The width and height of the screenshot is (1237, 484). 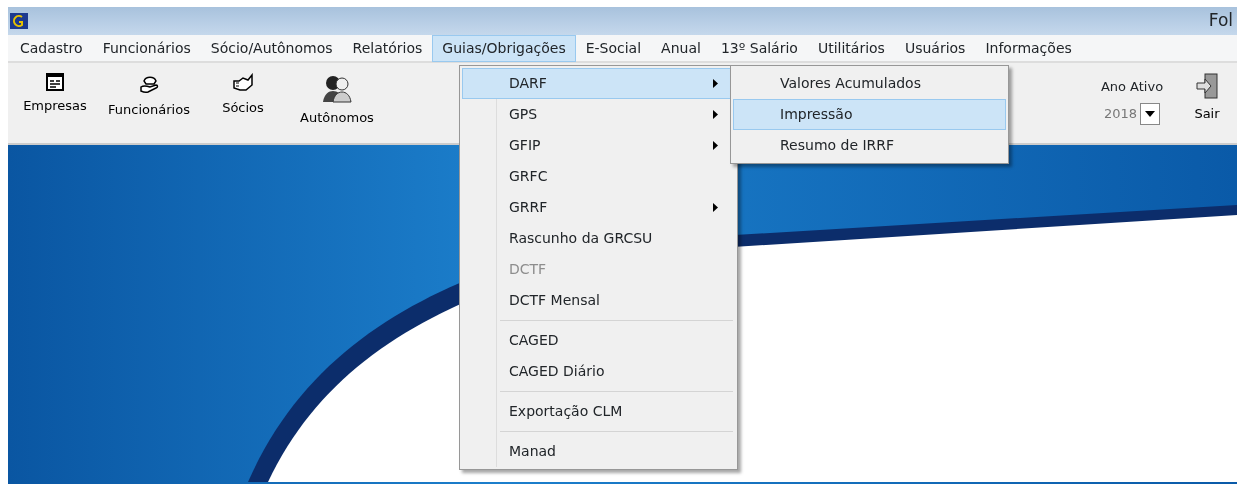 I want to click on menu-item: Usuários, so click(x=935, y=48).